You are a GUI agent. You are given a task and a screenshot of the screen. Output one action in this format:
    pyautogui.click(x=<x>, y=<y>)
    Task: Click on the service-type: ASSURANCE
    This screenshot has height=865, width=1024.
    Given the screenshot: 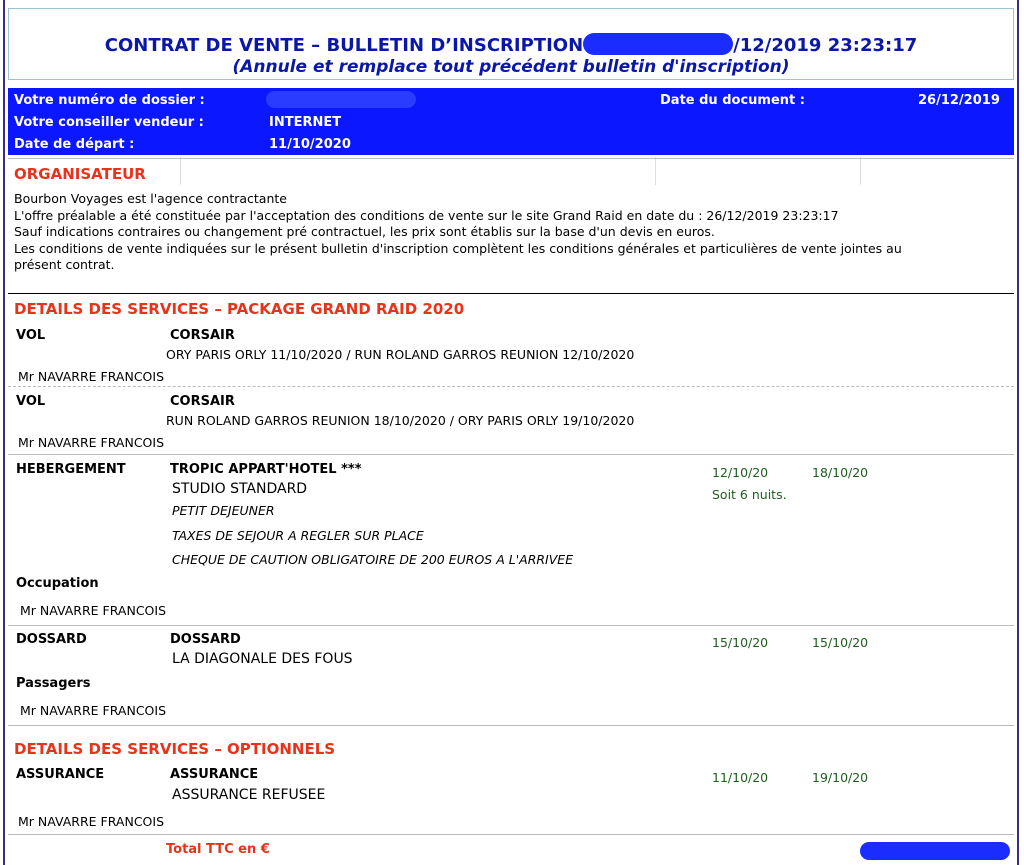 What is the action you would take?
    pyautogui.click(x=60, y=774)
    